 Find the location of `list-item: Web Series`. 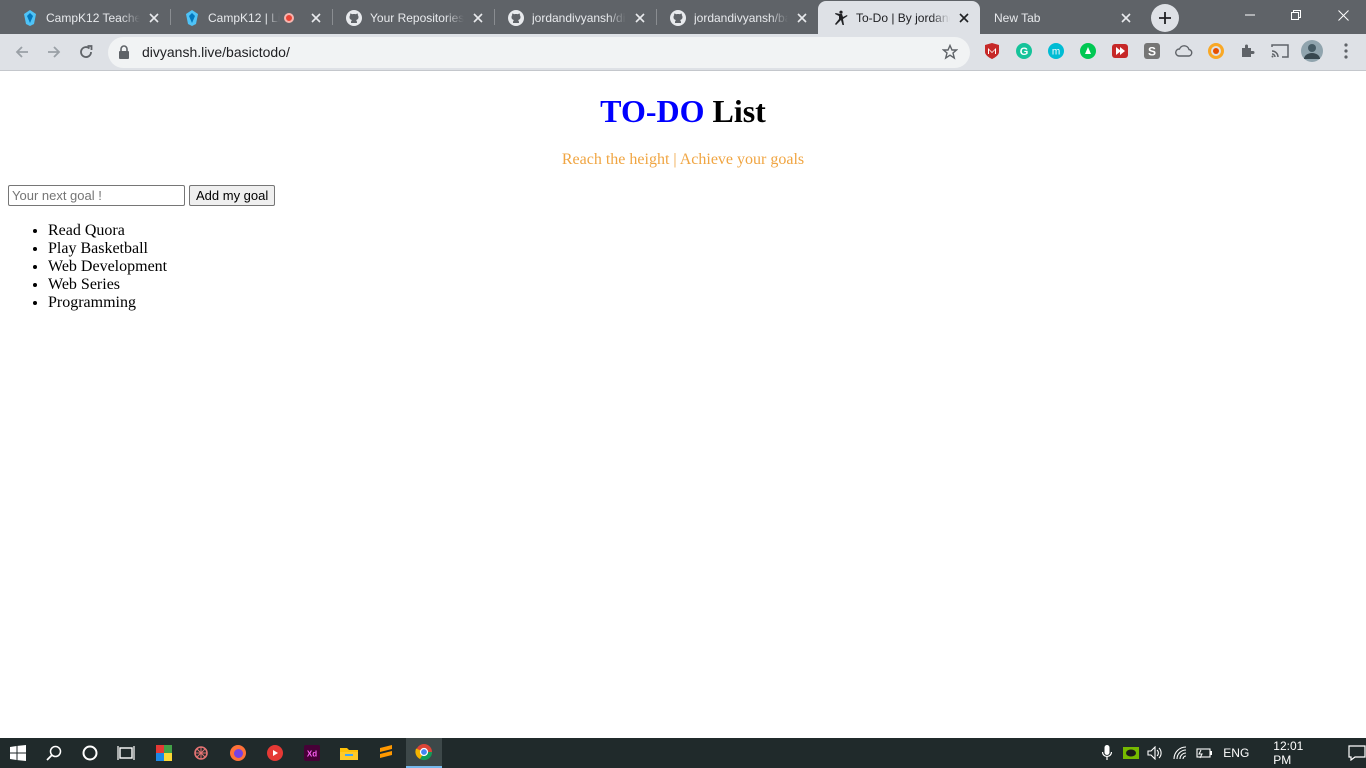

list-item: Web Series is located at coordinates (107, 285).